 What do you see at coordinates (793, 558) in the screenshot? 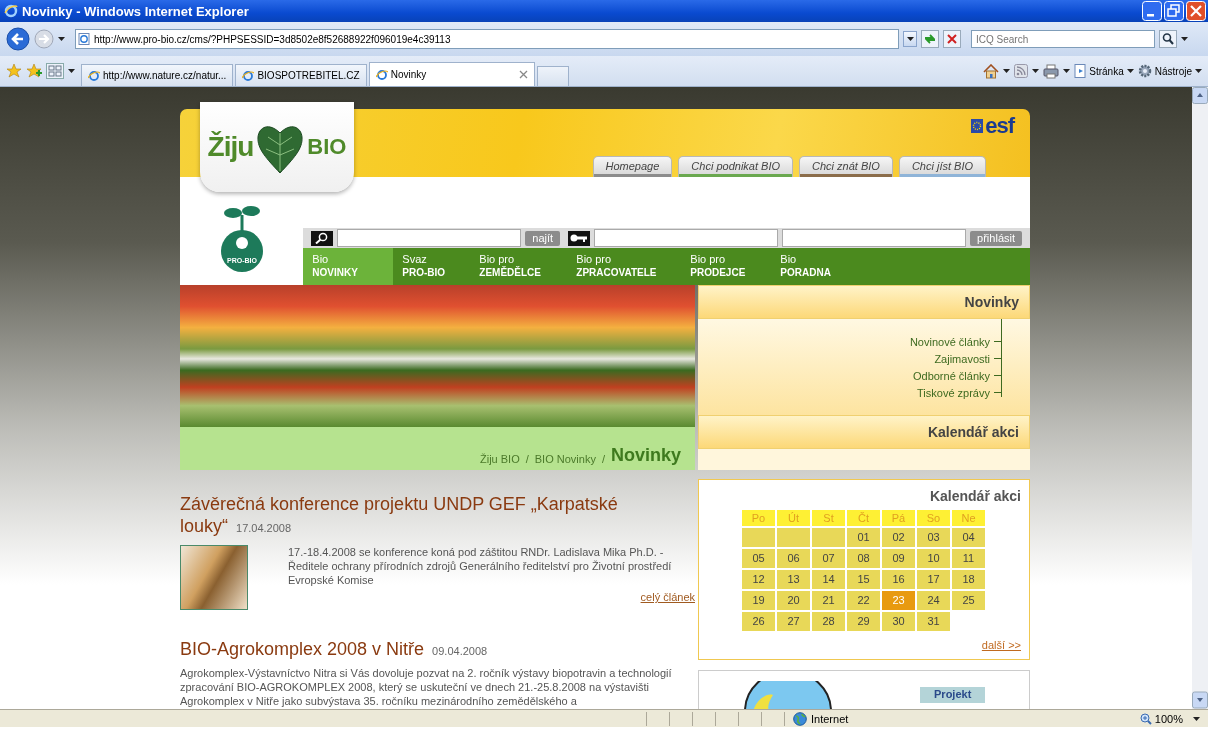
I see `calendar-day: 06` at bounding box center [793, 558].